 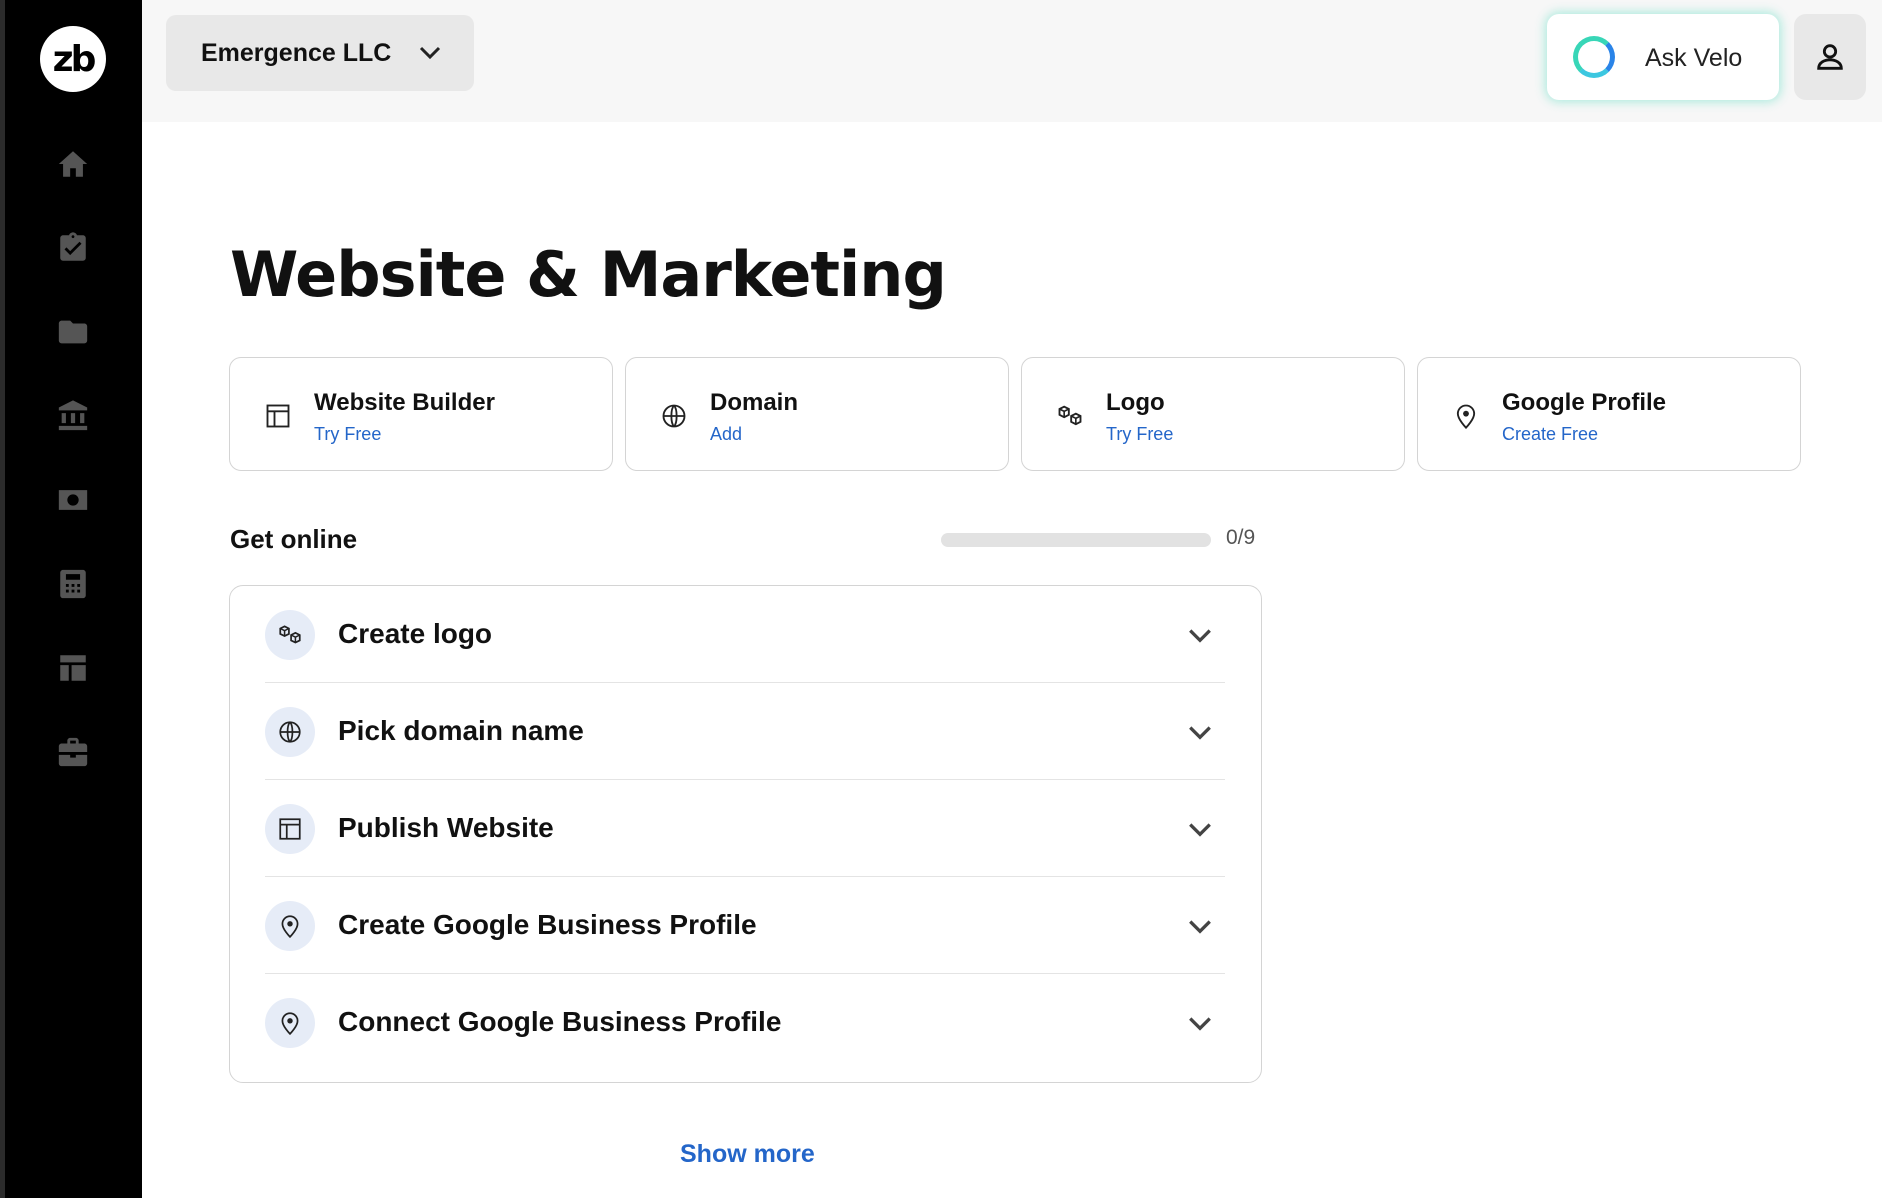 I want to click on task-label: Create logo, so click(x=415, y=633).